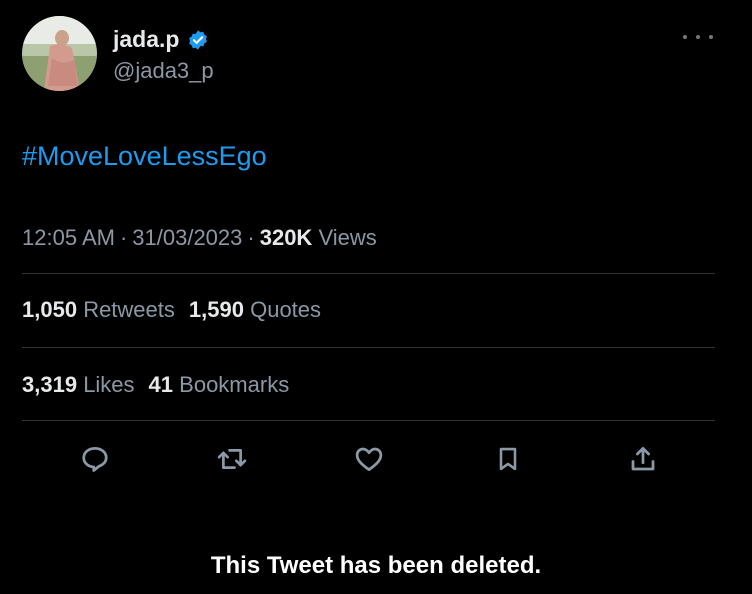  Describe the element at coordinates (376, 565) in the screenshot. I see `deleted-caption: This Tweet has been deleted.` at that location.